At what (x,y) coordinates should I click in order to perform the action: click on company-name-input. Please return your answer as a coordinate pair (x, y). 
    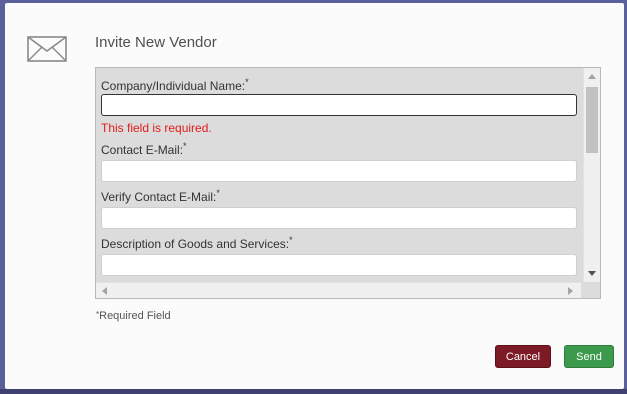
    Looking at the image, I should click on (339, 105).